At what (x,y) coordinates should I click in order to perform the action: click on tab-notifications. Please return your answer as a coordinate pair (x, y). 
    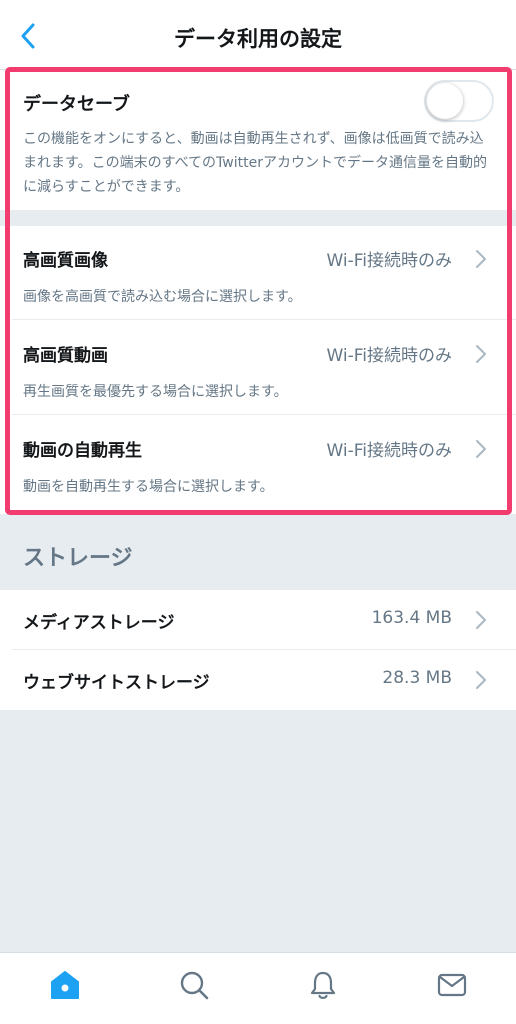
    Looking at the image, I should click on (323, 985).